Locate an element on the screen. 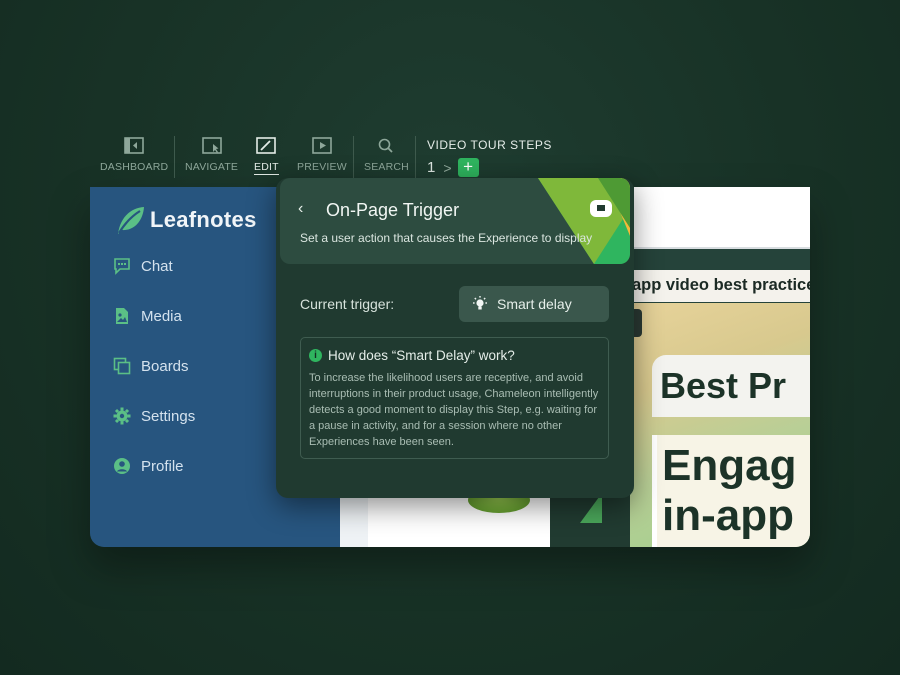  preview-icon is located at coordinates (322, 145).